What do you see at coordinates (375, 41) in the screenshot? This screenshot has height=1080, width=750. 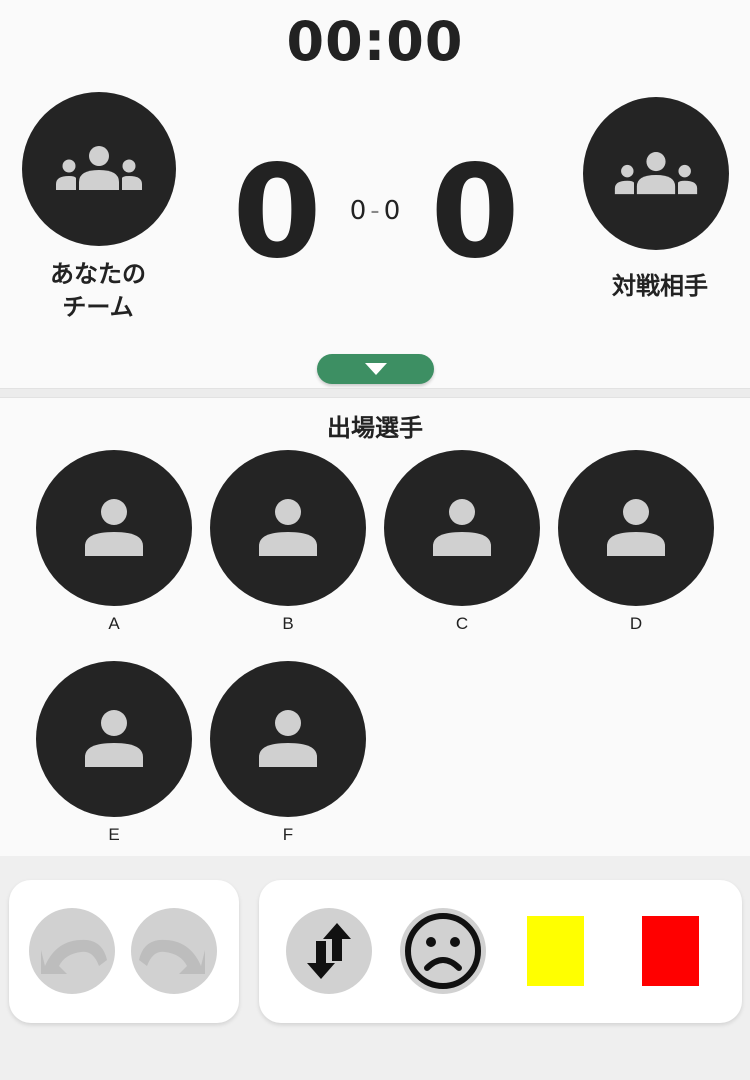 I see `match-timer: 00:00` at bounding box center [375, 41].